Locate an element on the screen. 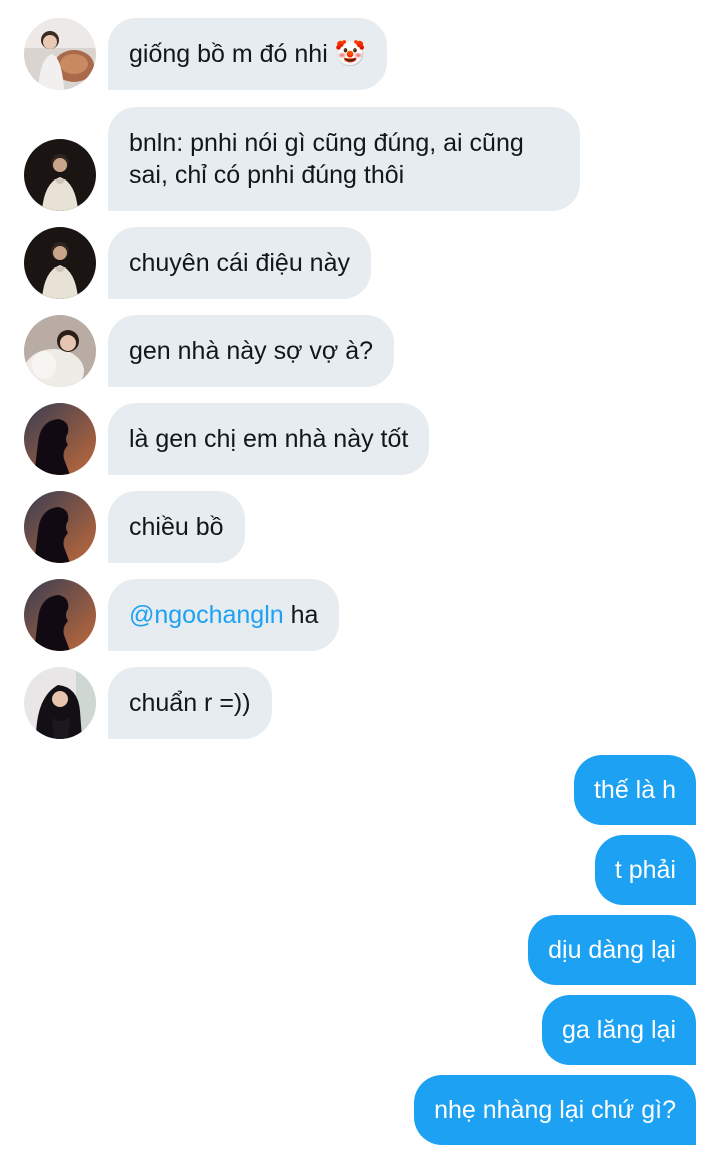  message-text: thế là h is located at coordinates (634, 790).